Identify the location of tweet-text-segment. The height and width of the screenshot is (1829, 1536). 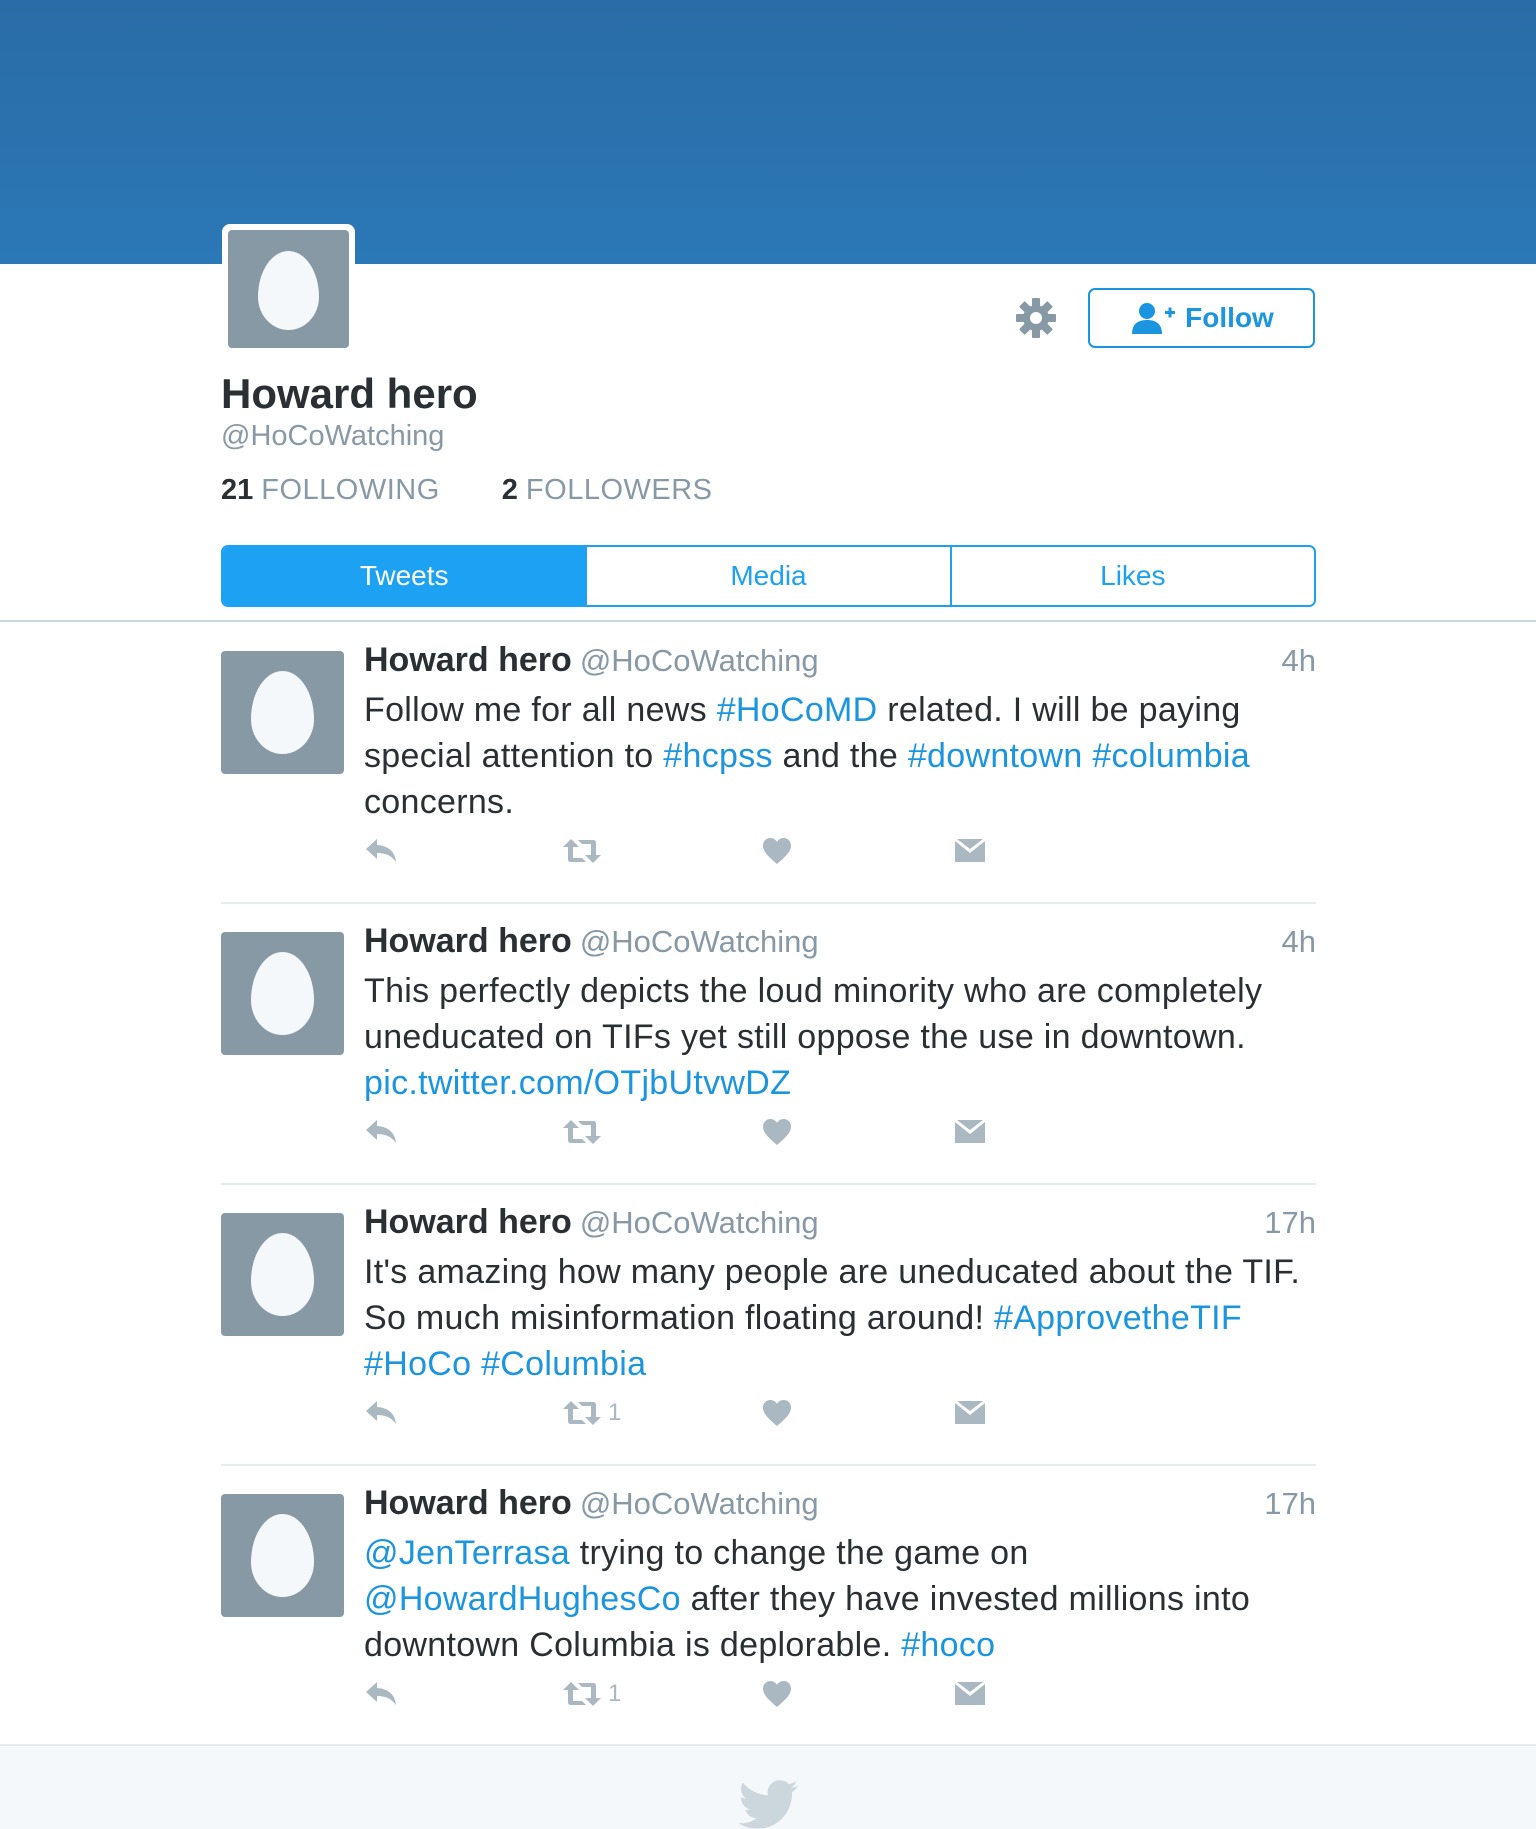
(476, 1364).